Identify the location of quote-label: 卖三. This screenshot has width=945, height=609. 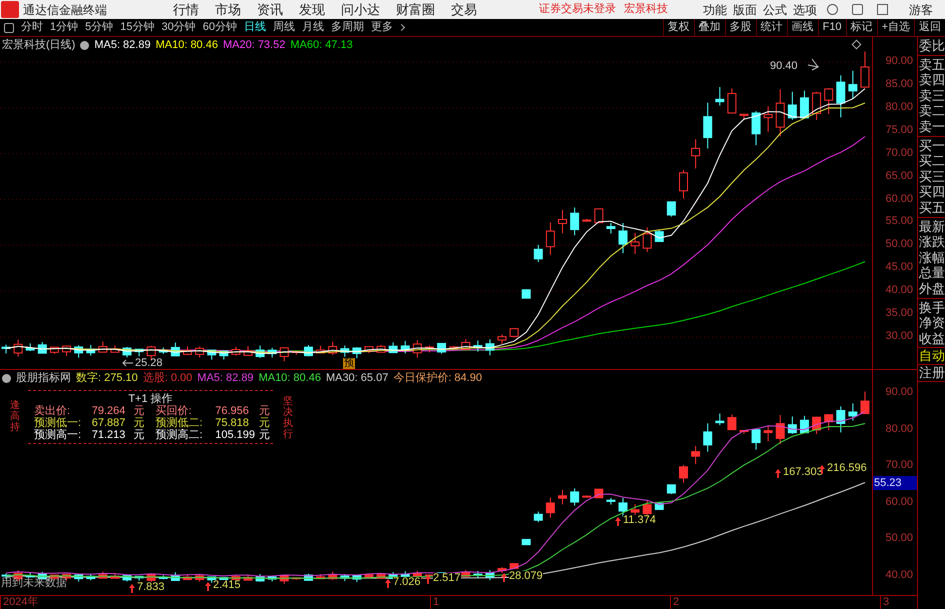
(931, 96).